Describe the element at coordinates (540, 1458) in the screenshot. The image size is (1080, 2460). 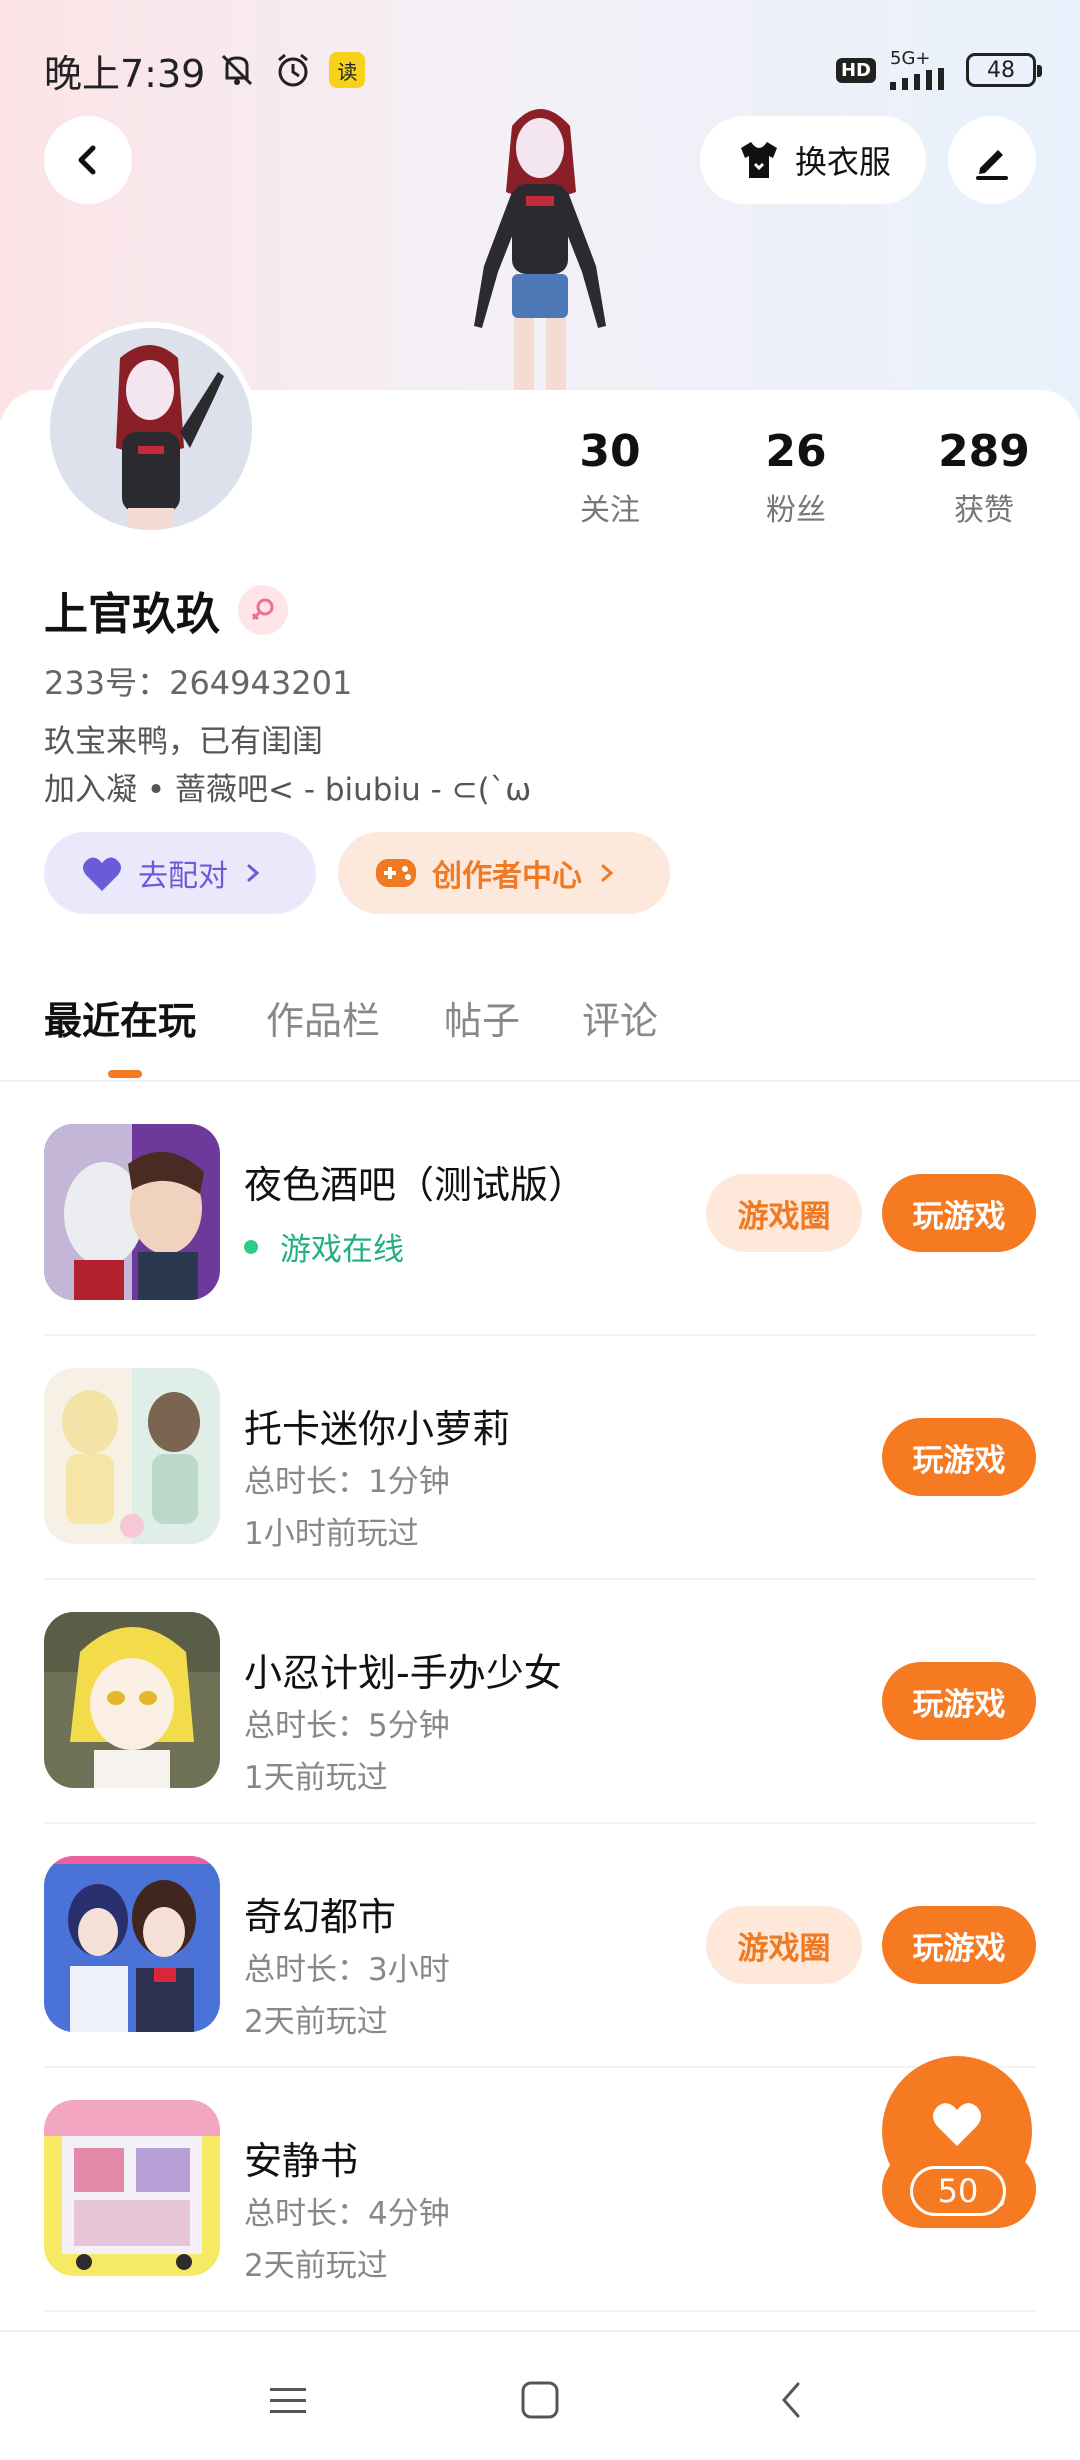
I see `list-item: 托卡迷你小萝莉 总时长：1分钟 1小时前玩过 玩游戏` at that location.